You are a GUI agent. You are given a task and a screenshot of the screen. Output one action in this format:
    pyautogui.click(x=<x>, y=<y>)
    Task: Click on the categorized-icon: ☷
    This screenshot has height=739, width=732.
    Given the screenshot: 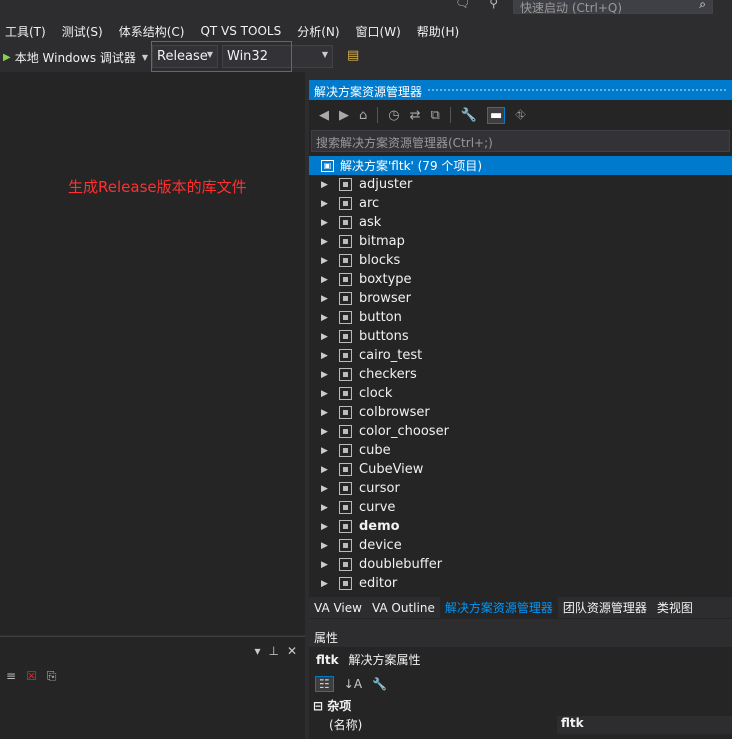 What is the action you would take?
    pyautogui.click(x=324, y=684)
    